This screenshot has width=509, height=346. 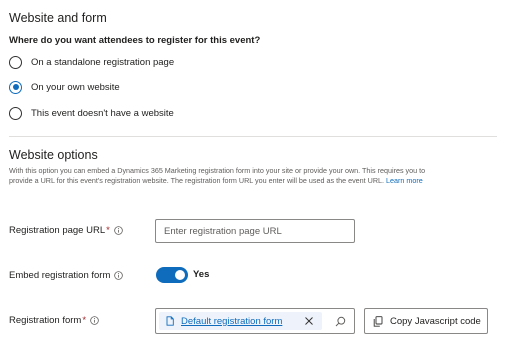 What do you see at coordinates (170, 321) in the screenshot?
I see `form-icon` at bounding box center [170, 321].